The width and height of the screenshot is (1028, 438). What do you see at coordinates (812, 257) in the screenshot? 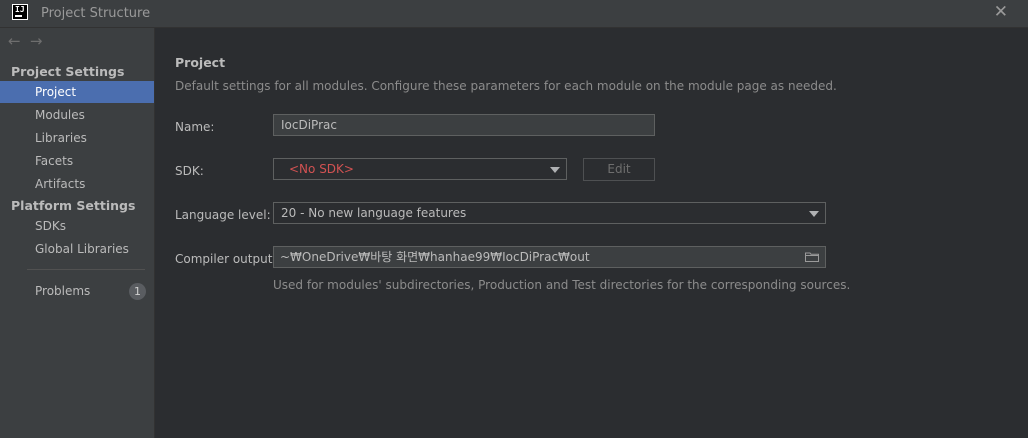
I see `folder-icon` at bounding box center [812, 257].